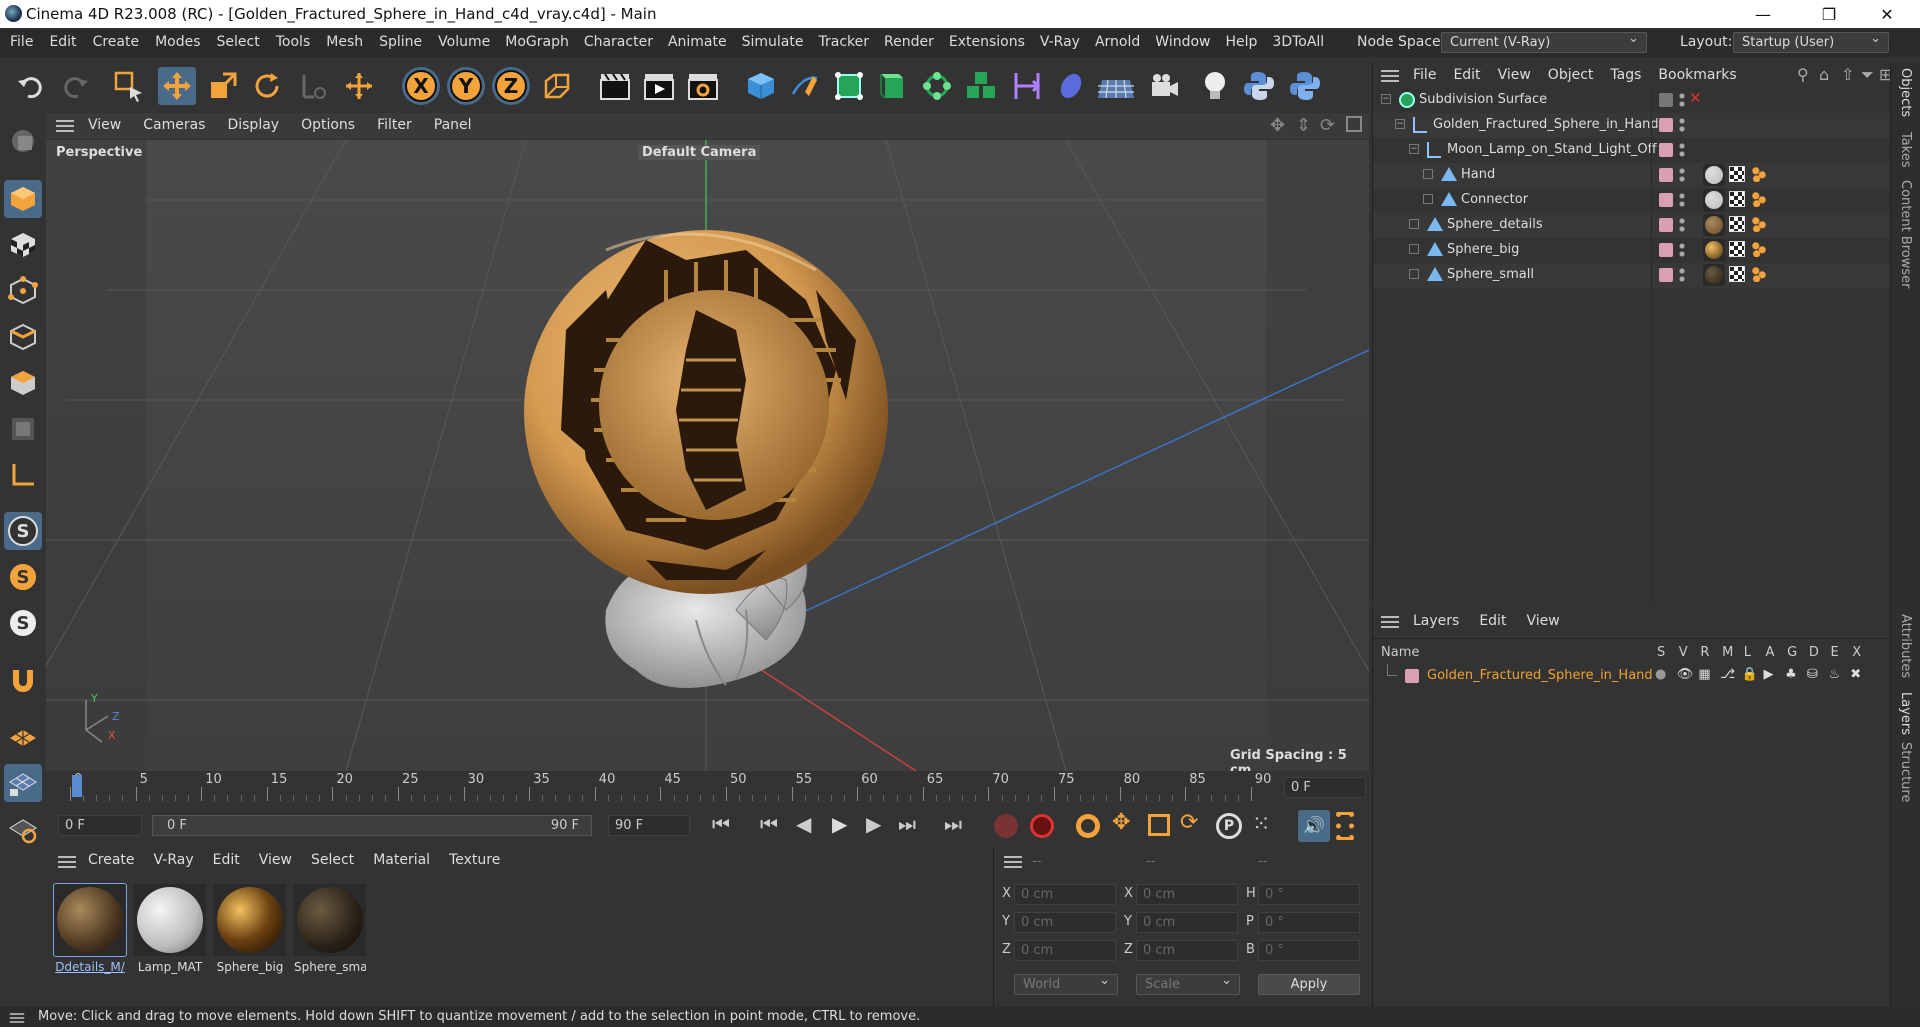 The width and height of the screenshot is (1920, 1027). What do you see at coordinates (849, 86) in the screenshot?
I see `subdivision-surface-button` at bounding box center [849, 86].